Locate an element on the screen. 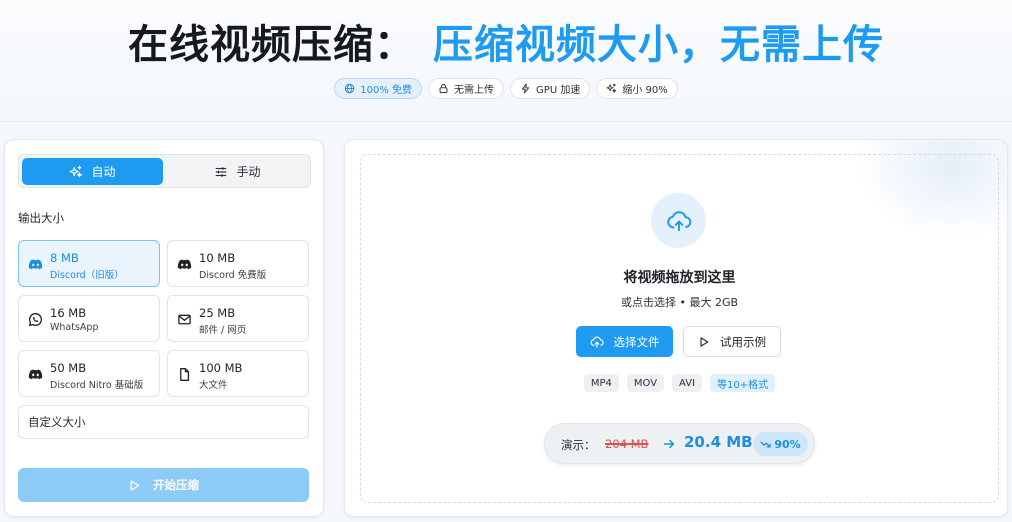 The width and height of the screenshot is (1012, 522). demo-reduction-badge: 90% is located at coordinates (780, 444).